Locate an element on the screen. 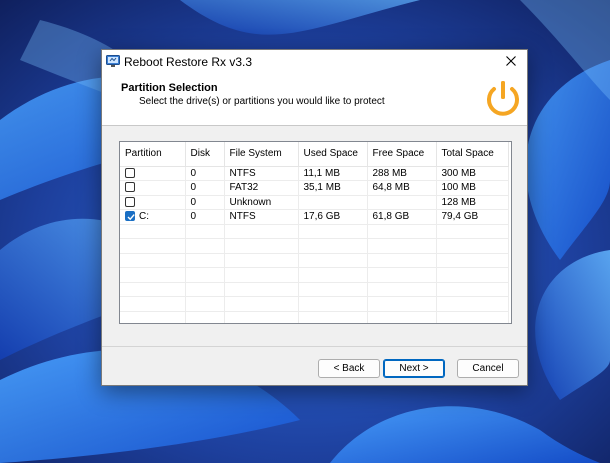  table-row: 0 Unknown 128 MB is located at coordinates (314, 202).